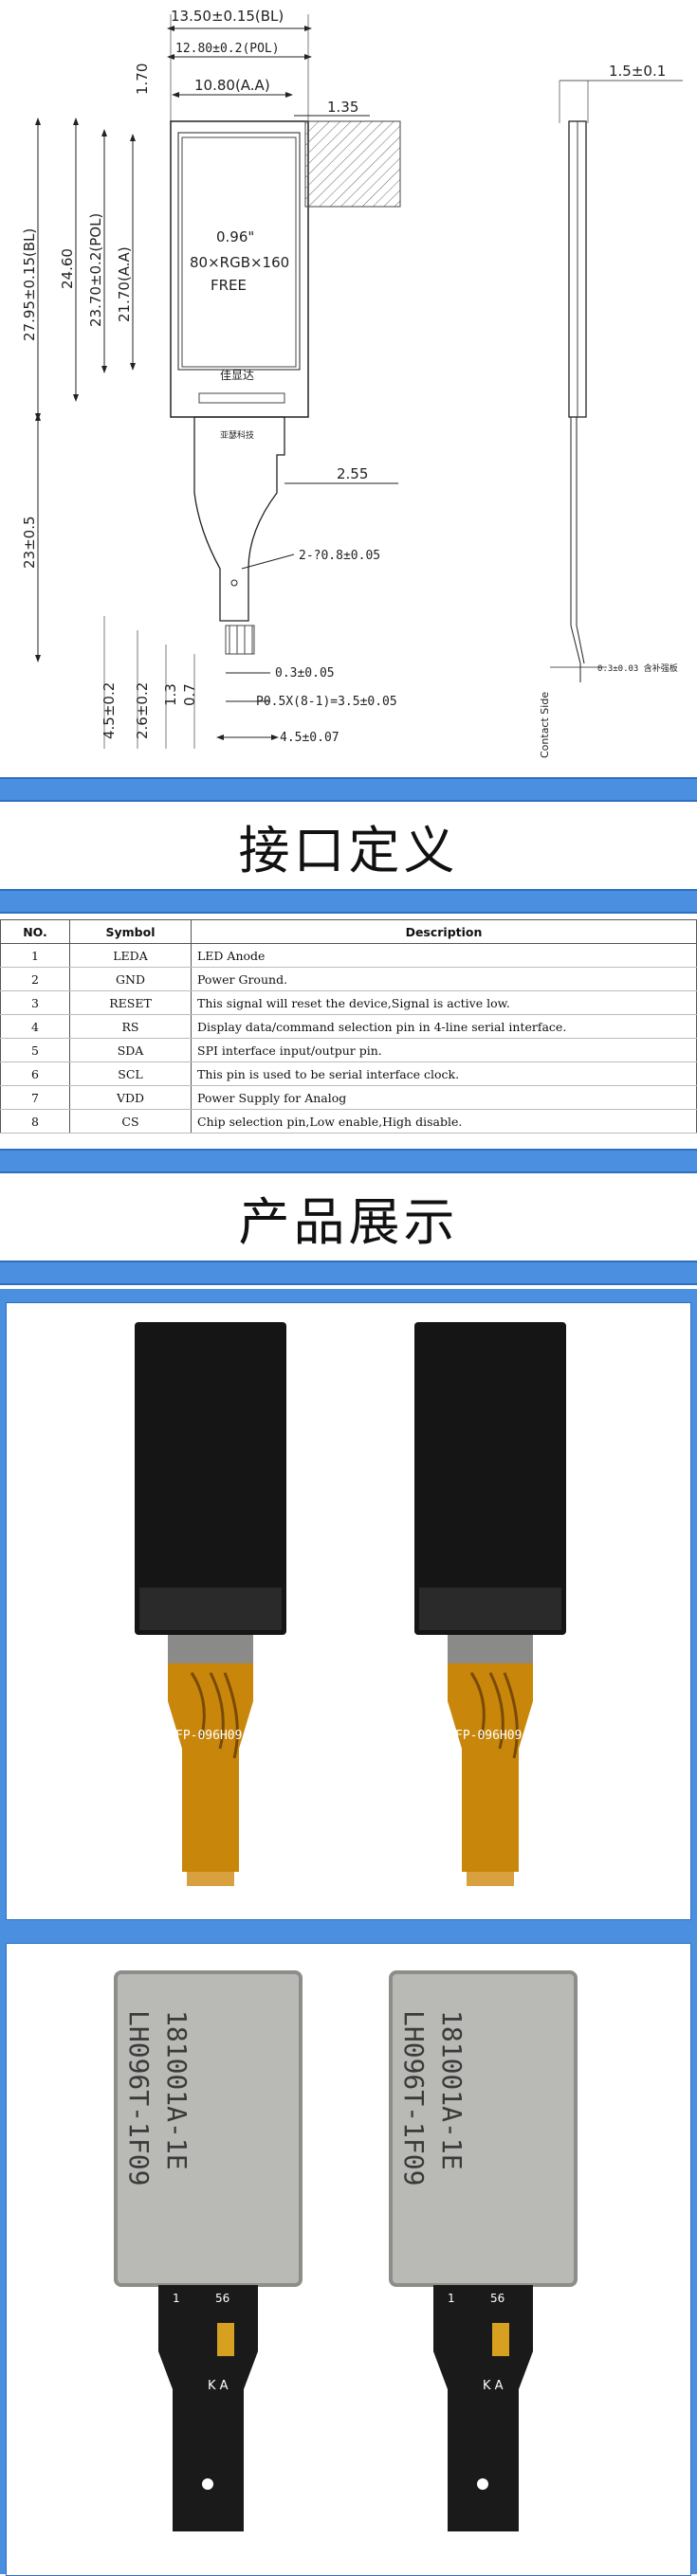 This screenshot has width=697, height=2576. Describe the element at coordinates (305, 673) in the screenshot. I see `dim-pin-w: 0.3±0.05` at that location.